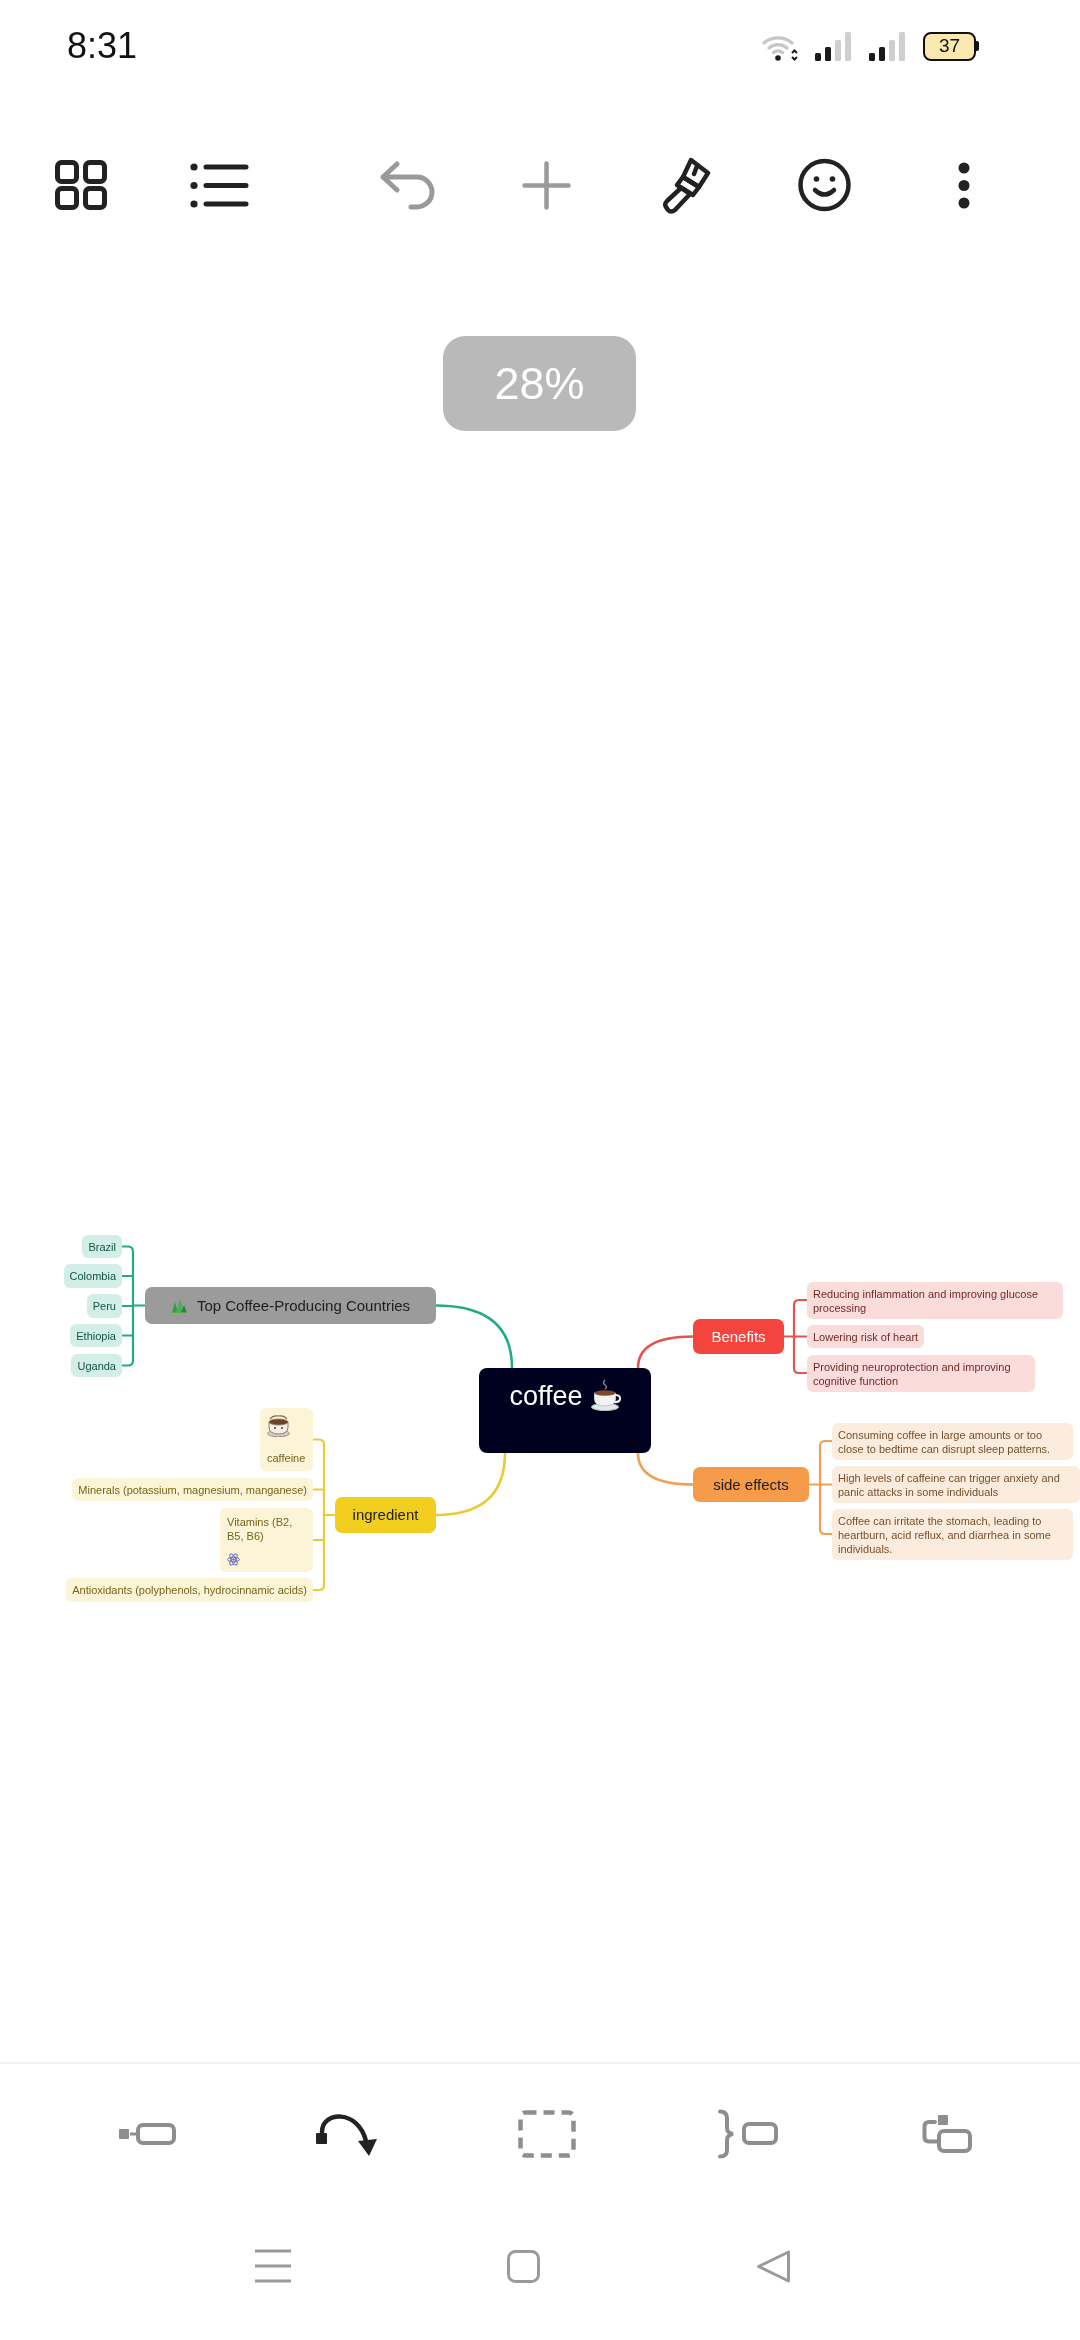 The image size is (1080, 2340). What do you see at coordinates (219, 185) in the screenshot?
I see `list-icon` at bounding box center [219, 185].